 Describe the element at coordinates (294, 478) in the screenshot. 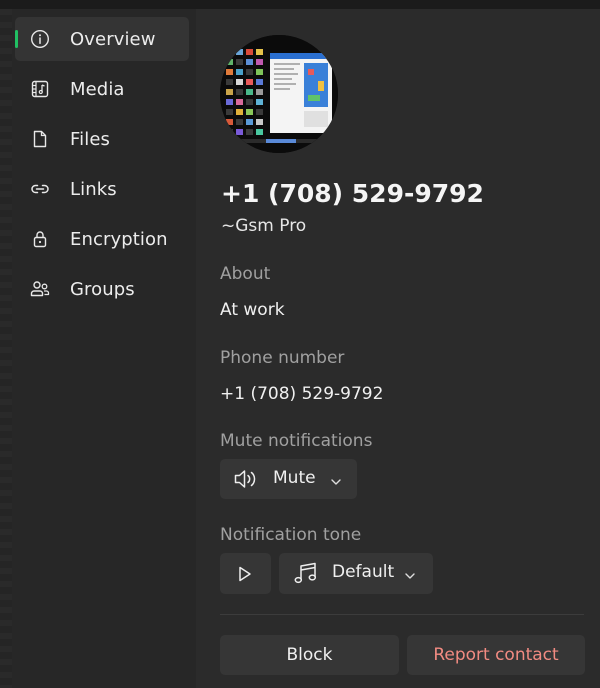

I see `mute-button-label: Mute` at that location.